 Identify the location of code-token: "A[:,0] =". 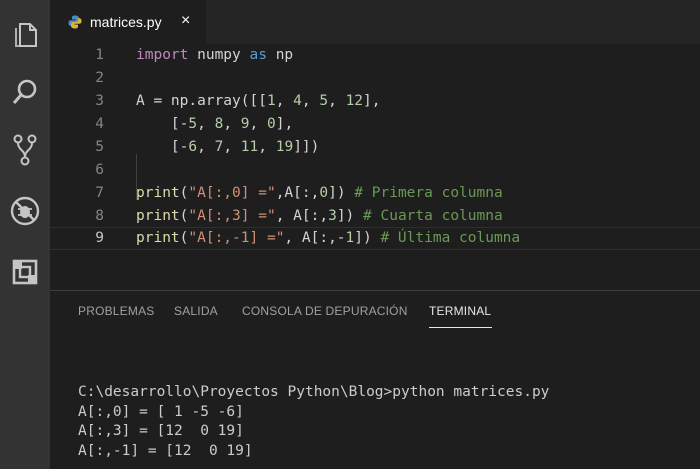
(232, 193).